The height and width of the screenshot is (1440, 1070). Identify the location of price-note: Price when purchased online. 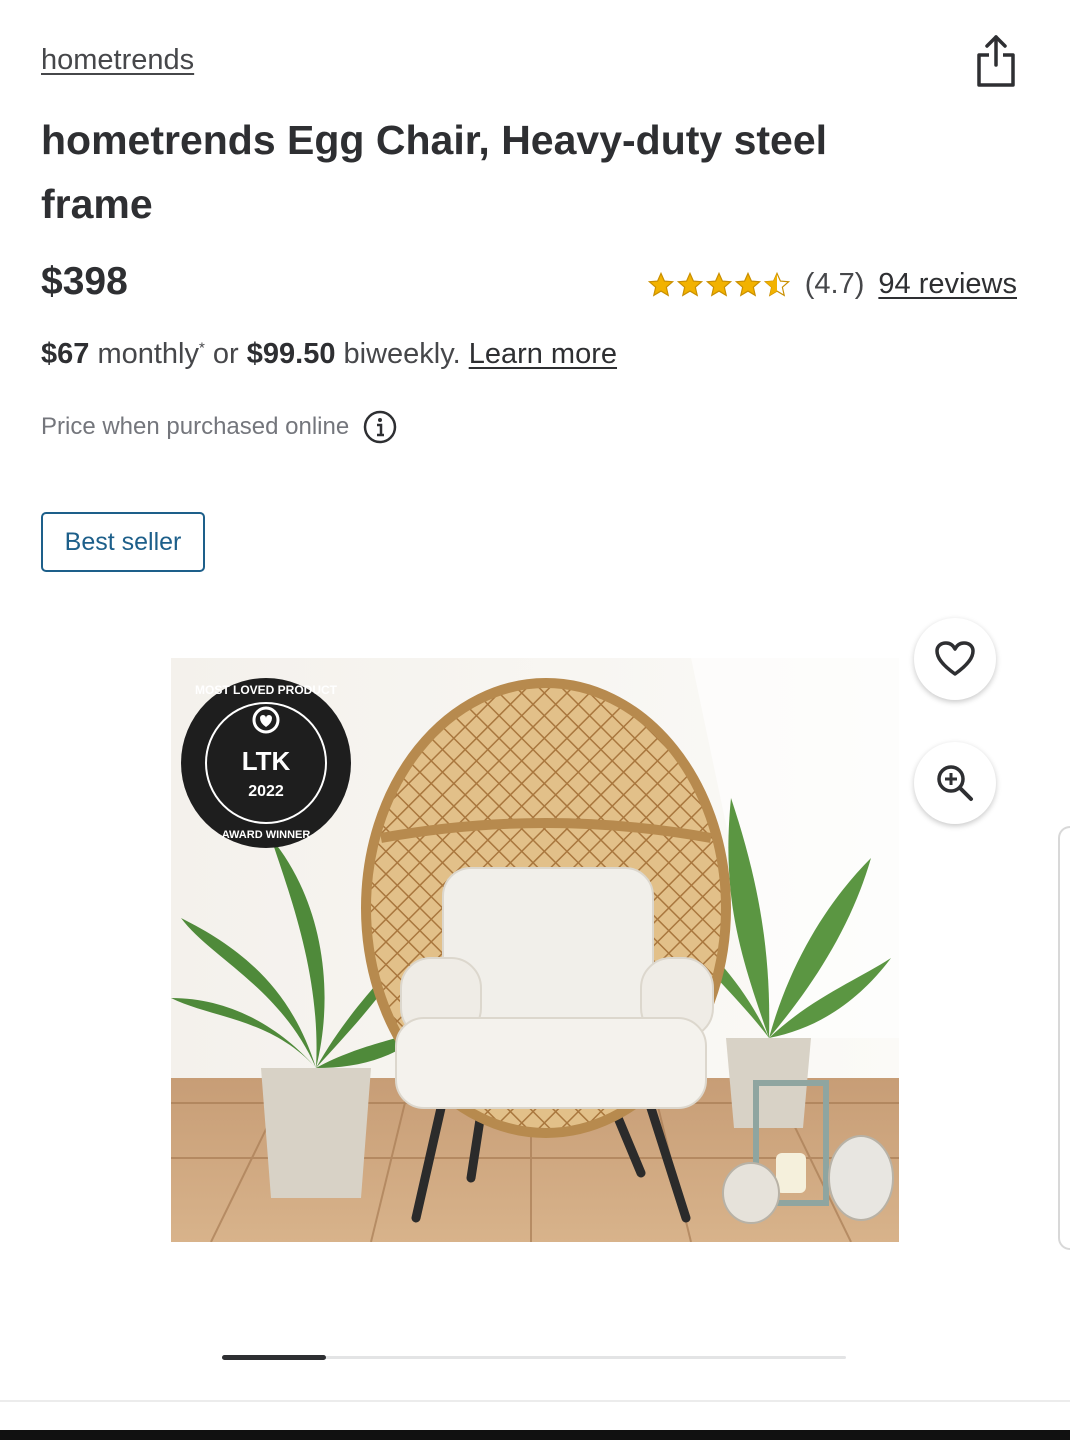
(219, 427).